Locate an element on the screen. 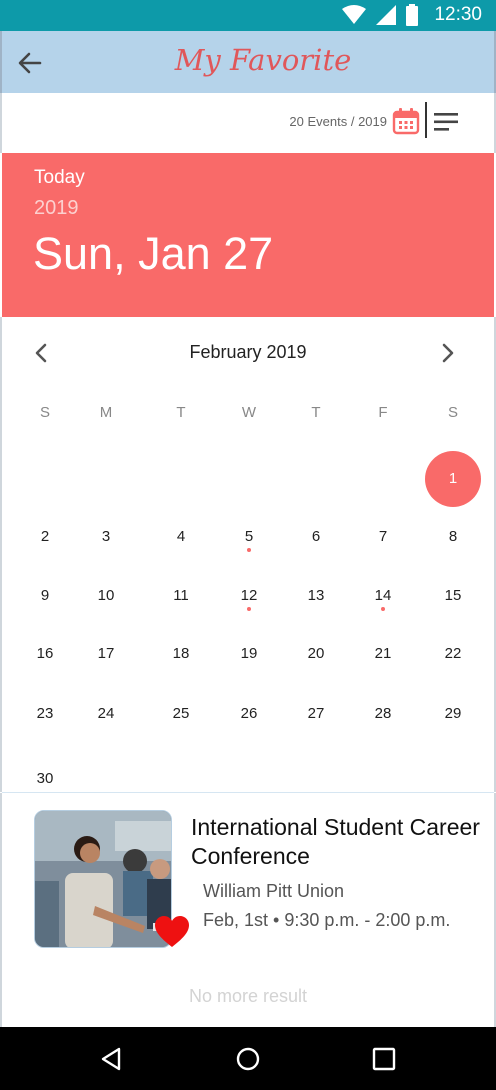 The height and width of the screenshot is (1090, 496). system-nav-bar is located at coordinates (248, 1058).